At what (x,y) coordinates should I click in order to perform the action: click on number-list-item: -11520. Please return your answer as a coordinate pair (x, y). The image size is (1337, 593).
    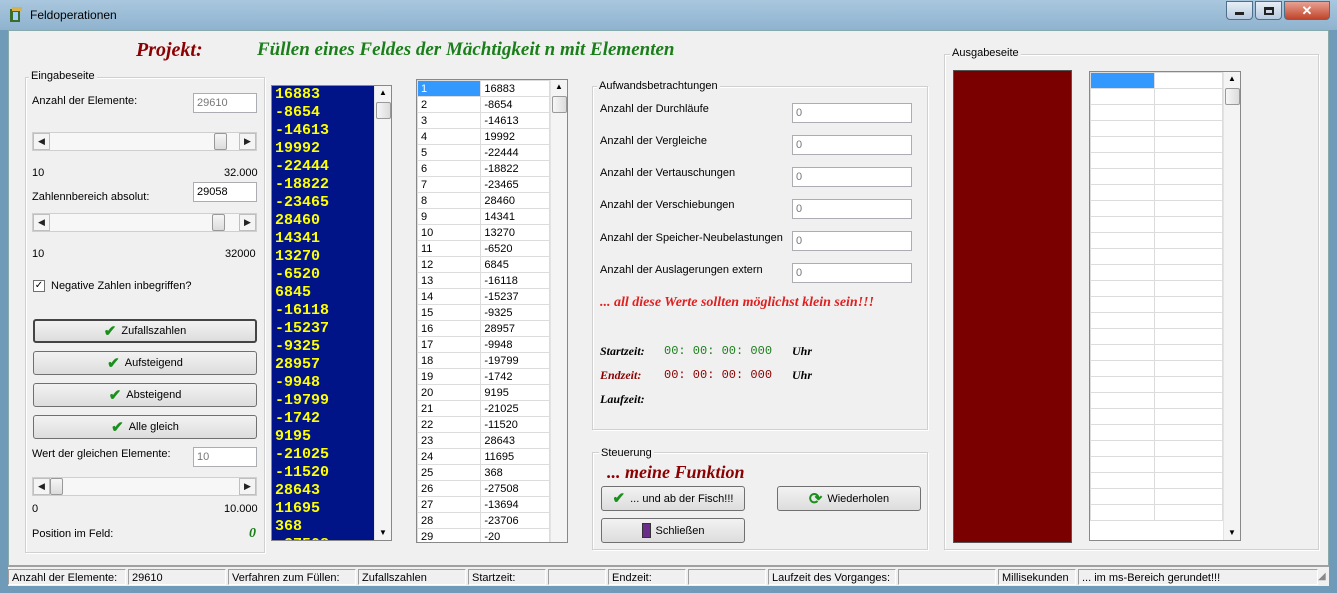
    Looking at the image, I should click on (324, 473).